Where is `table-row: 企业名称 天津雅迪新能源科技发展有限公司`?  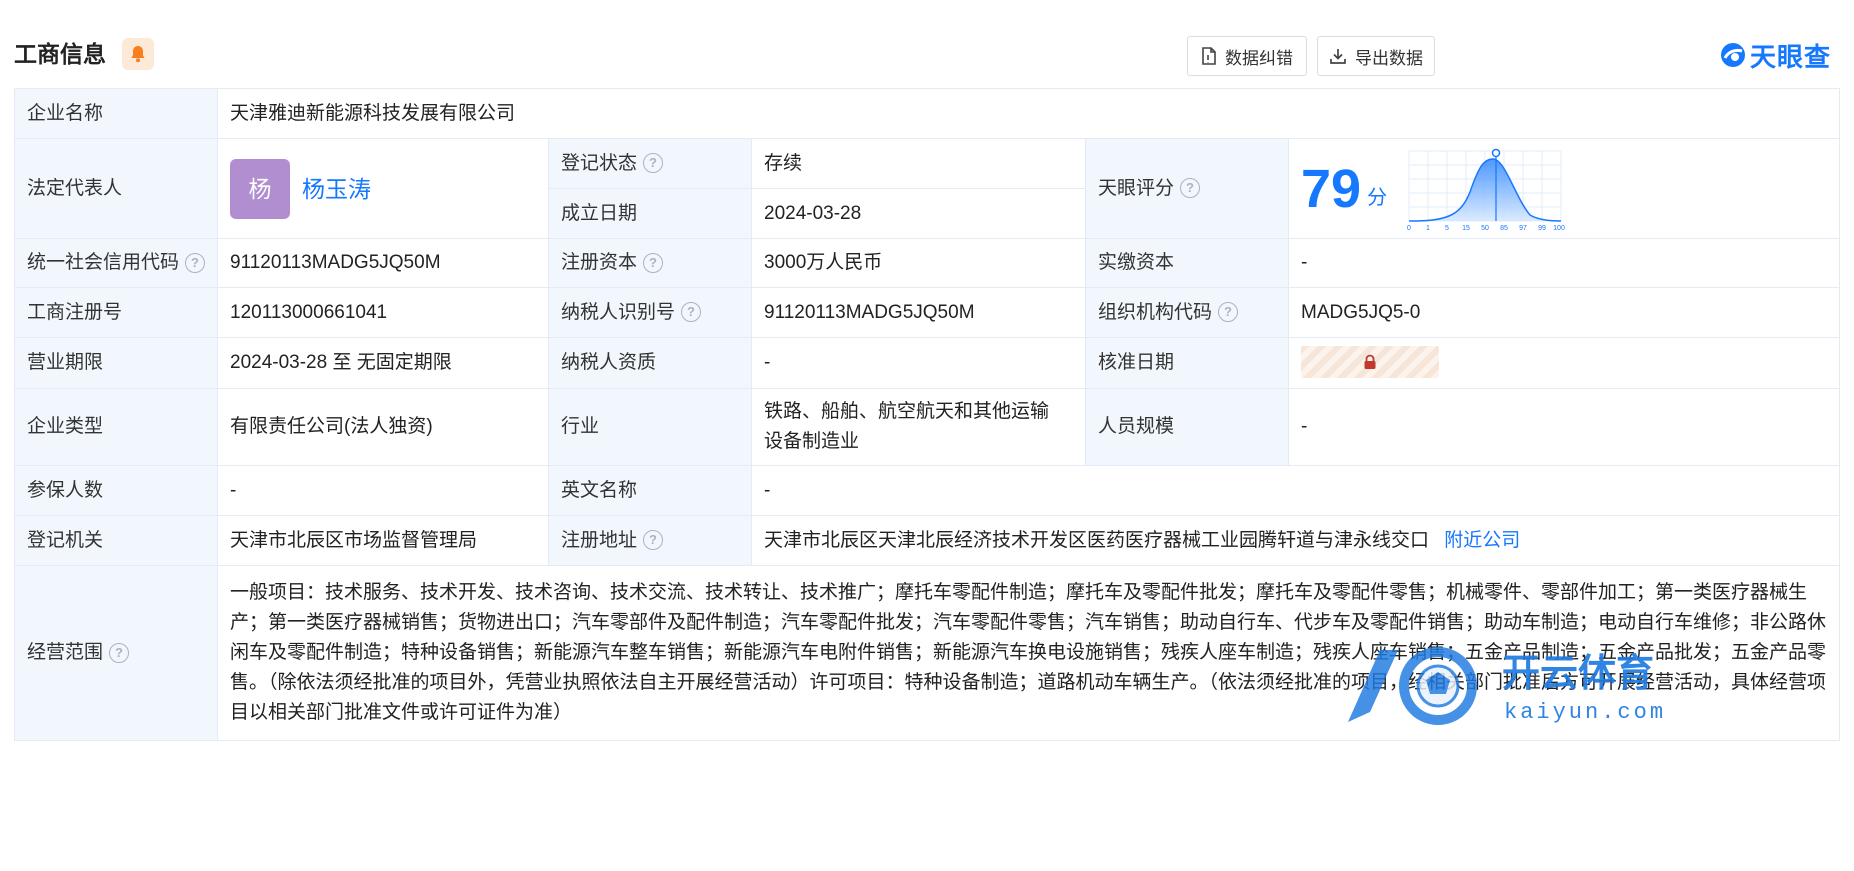
table-row: 企业名称 天津雅迪新能源科技发展有限公司 is located at coordinates (927, 113).